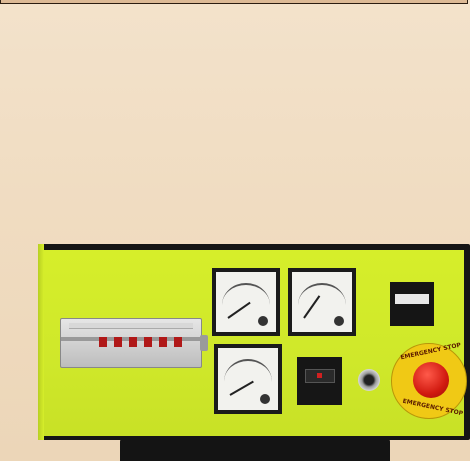 This screenshot has width=470, height=461. Describe the element at coordinates (149, 342) in the screenshot. I see `breaker-switch-tabs` at that location.